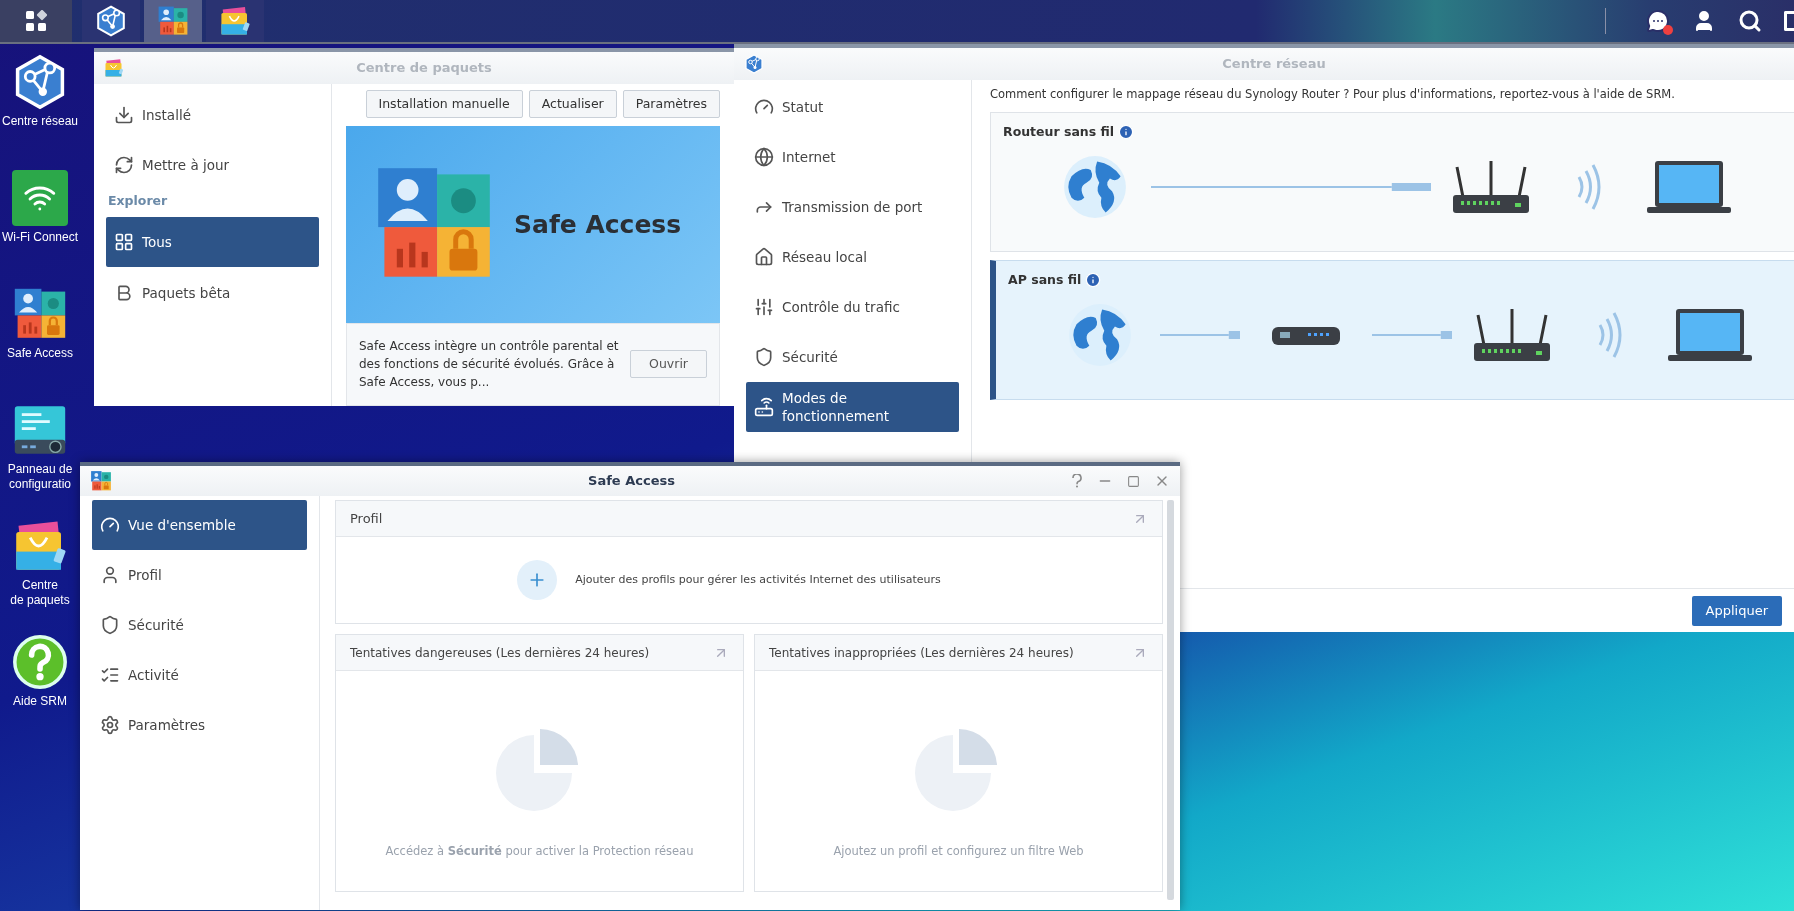 The image size is (1794, 911). What do you see at coordinates (539, 852) in the screenshot?
I see `empty-message: Accédez à Sécurité pour activer la Protection réseau` at bounding box center [539, 852].